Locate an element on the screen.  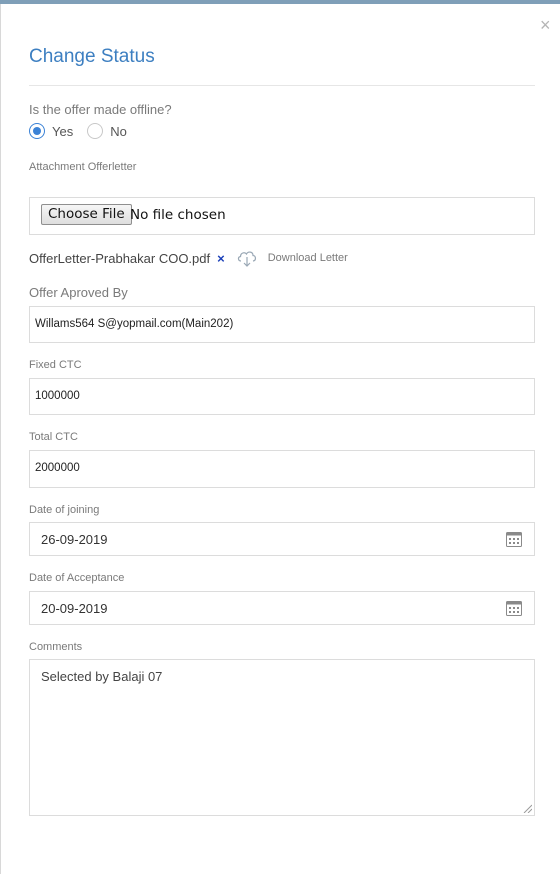
top-strip is located at coordinates (280, 2).